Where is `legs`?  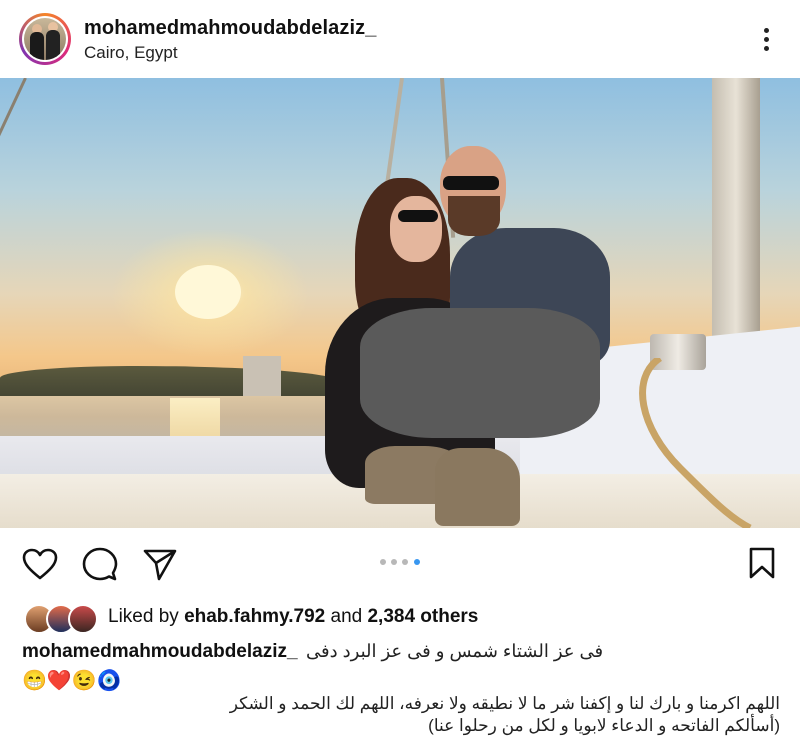
legs is located at coordinates (480, 373).